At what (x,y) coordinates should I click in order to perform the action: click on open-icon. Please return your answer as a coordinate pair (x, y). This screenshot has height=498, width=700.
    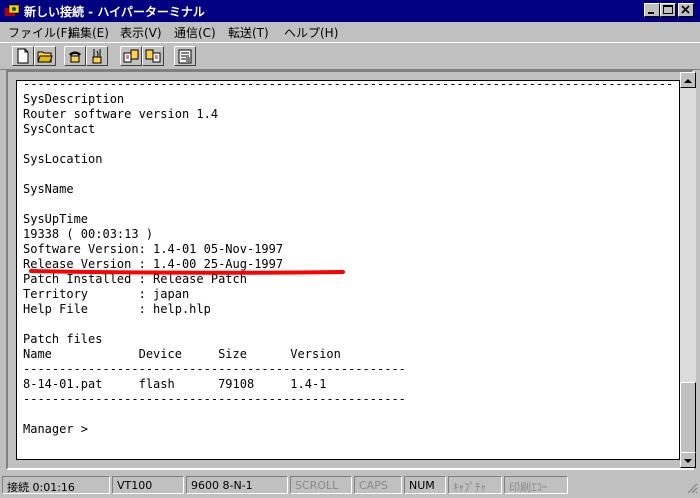
    Looking at the image, I should click on (45, 57).